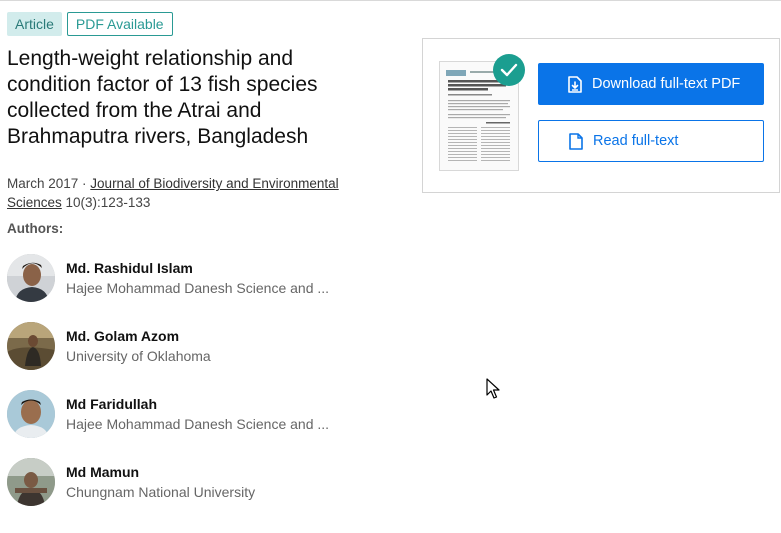 The width and height of the screenshot is (781, 533). I want to click on mouse-pointer-icon, so click(493, 388).